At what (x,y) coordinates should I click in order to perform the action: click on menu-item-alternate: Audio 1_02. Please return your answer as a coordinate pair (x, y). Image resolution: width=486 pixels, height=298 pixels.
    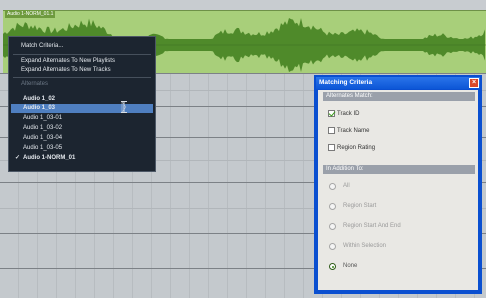
    Looking at the image, I should click on (39, 99).